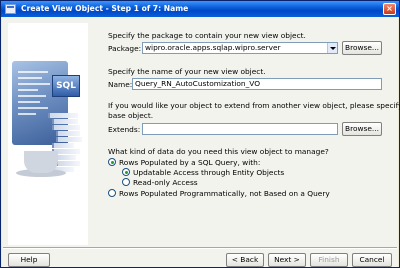 The width and height of the screenshot is (400, 268). What do you see at coordinates (329, 260) in the screenshot?
I see `finish-button: Finish` at bounding box center [329, 260].